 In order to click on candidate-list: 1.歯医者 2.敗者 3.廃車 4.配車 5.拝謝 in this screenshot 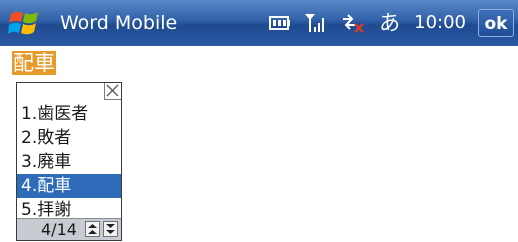, I will do `click(69, 162)`.